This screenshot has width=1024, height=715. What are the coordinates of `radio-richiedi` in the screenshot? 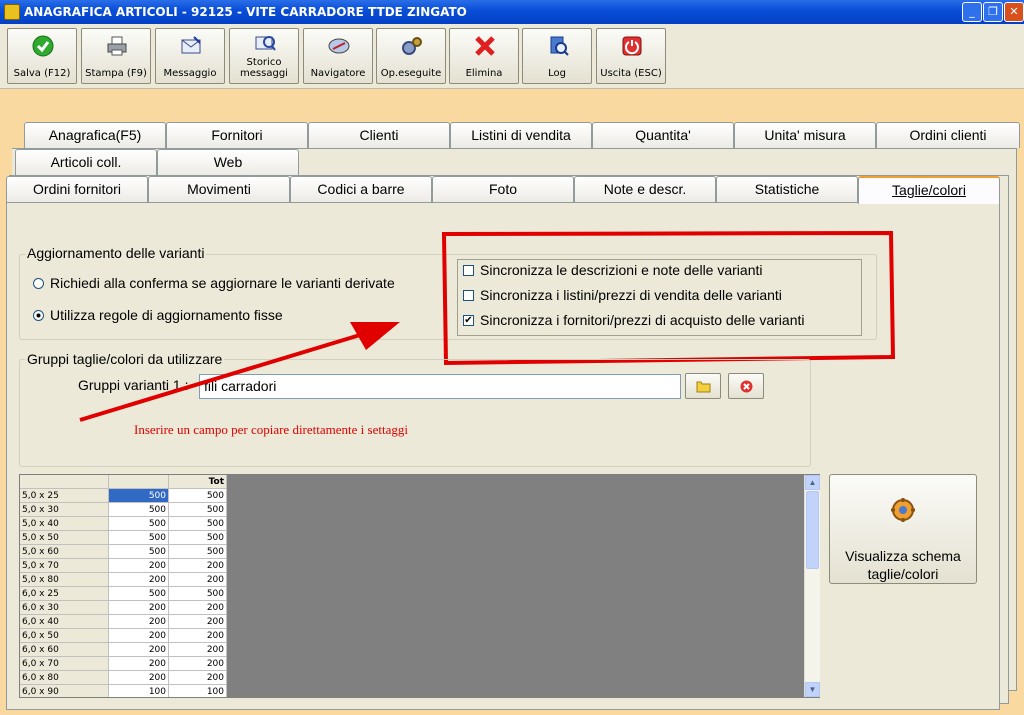 It's located at (38, 283).